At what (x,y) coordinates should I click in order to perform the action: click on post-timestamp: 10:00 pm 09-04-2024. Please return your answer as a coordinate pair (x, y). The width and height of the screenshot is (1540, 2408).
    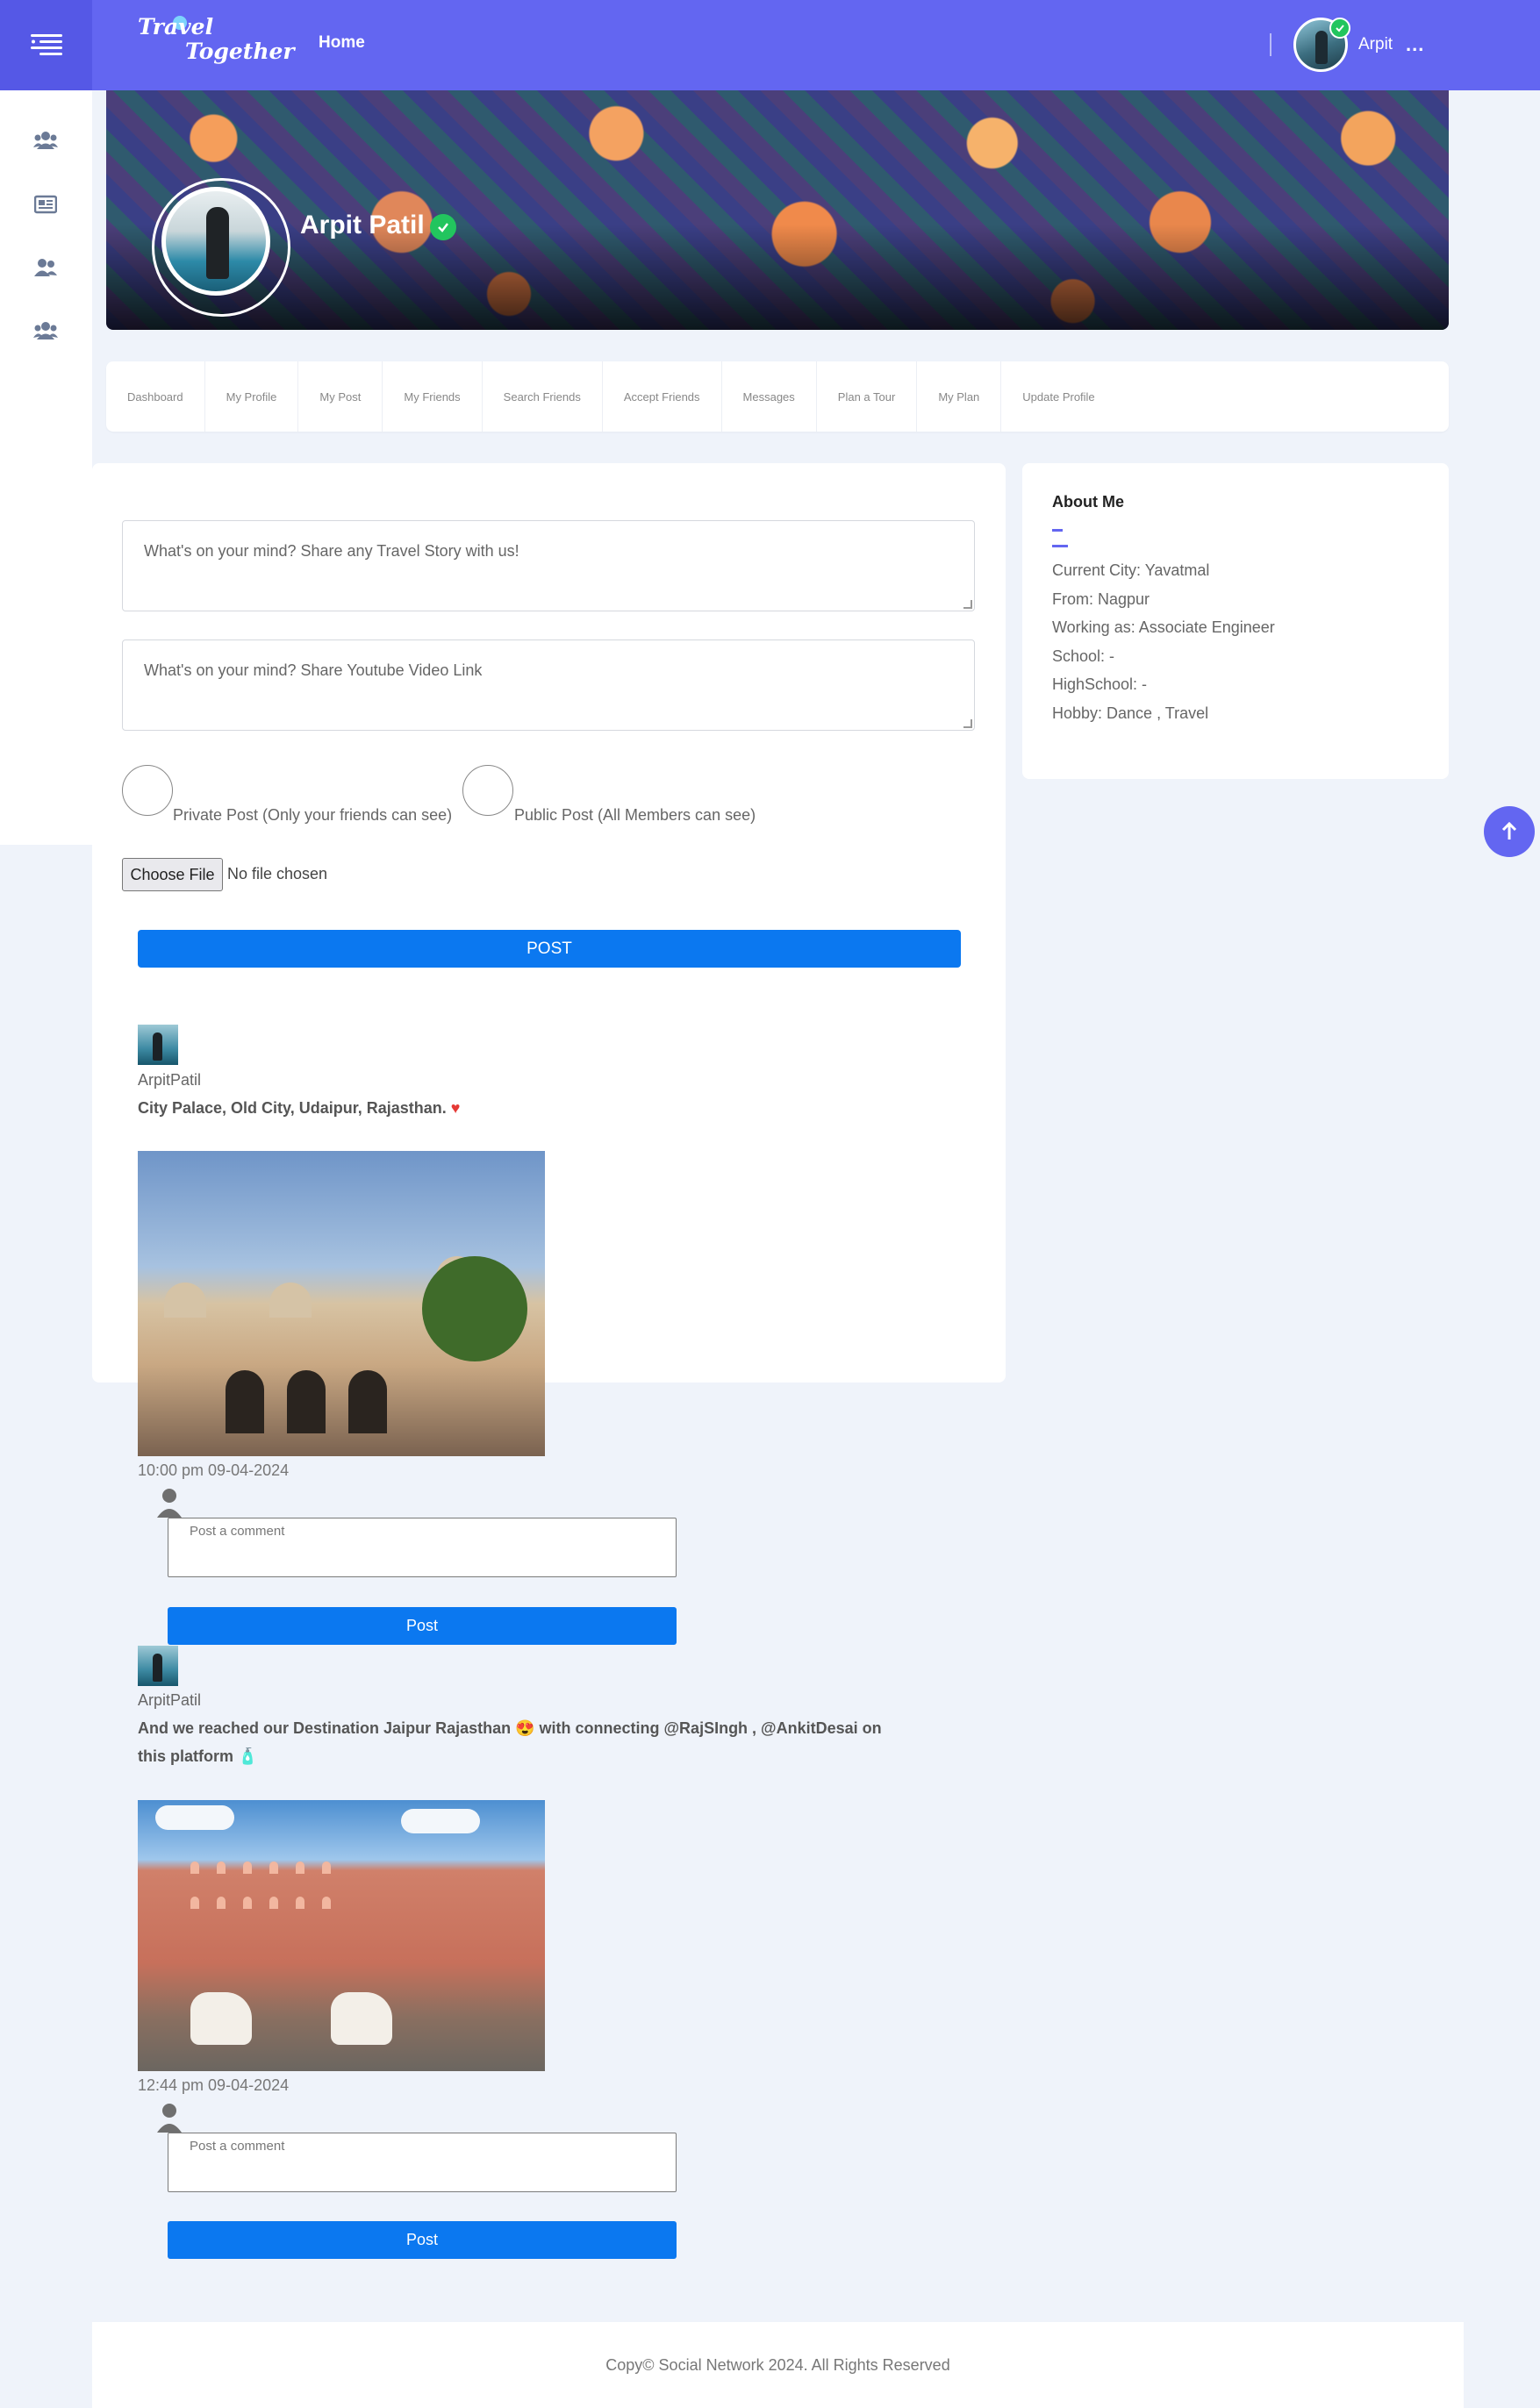
    Looking at the image, I should click on (214, 1470).